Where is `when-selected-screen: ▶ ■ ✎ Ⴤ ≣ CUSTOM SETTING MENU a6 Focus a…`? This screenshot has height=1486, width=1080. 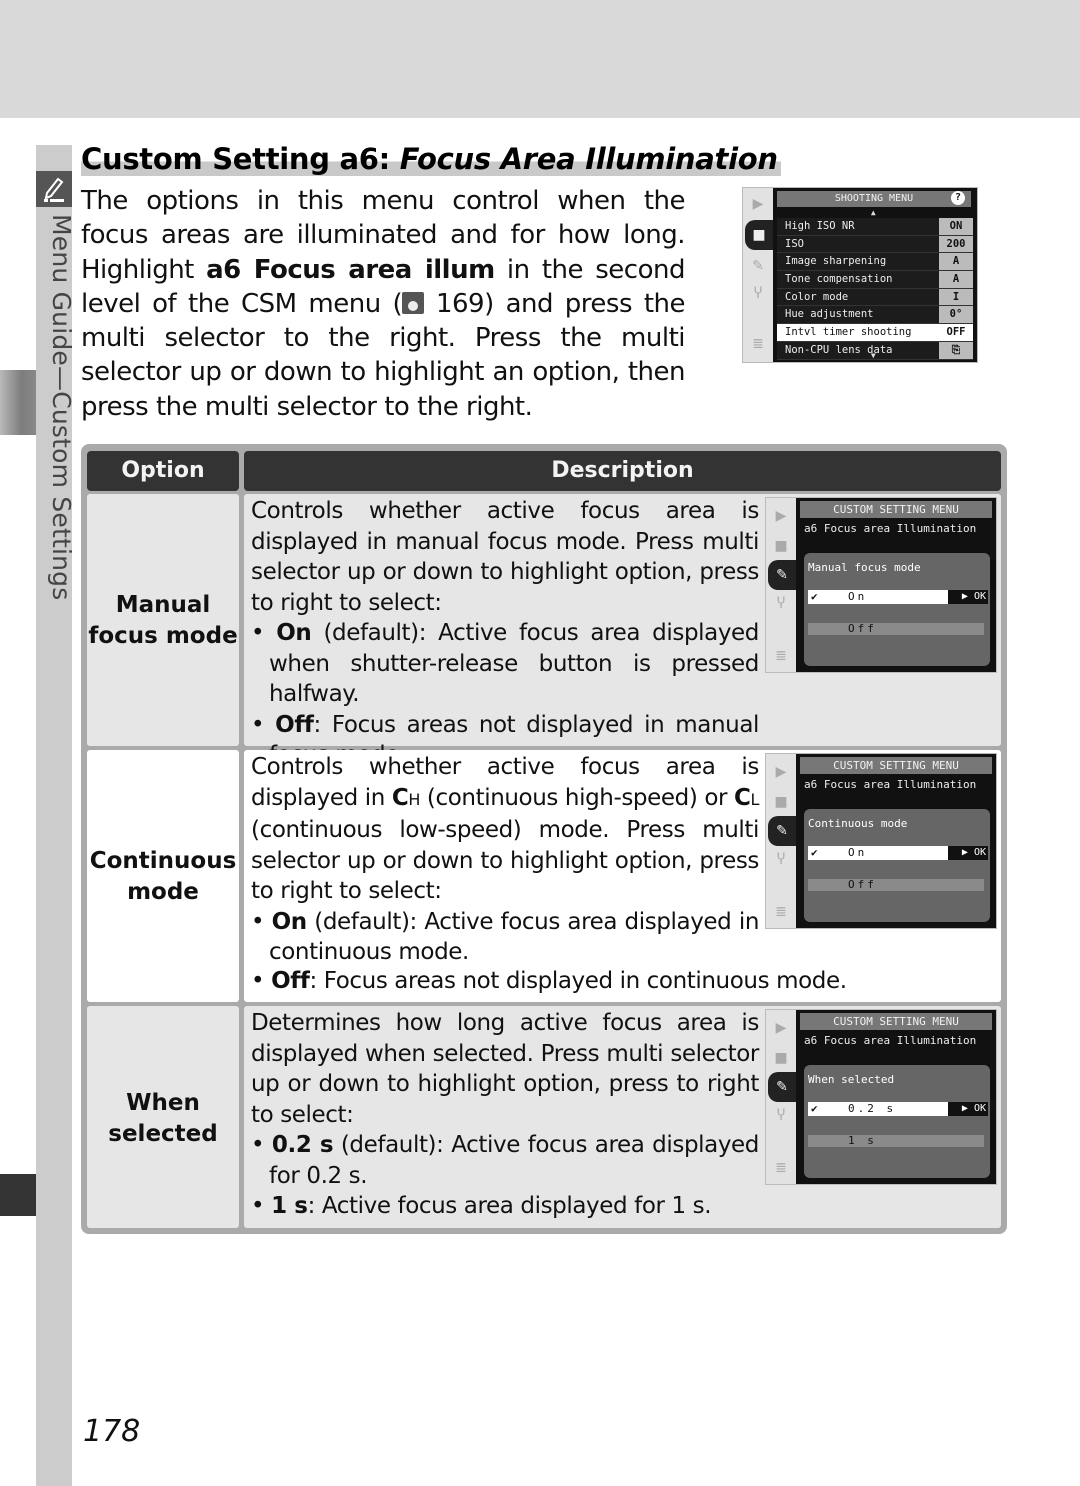 when-selected-screen: ▶ ■ ✎ Ⴤ ≣ CUSTOM SETTING MENU a6 Focus a… is located at coordinates (881, 1097).